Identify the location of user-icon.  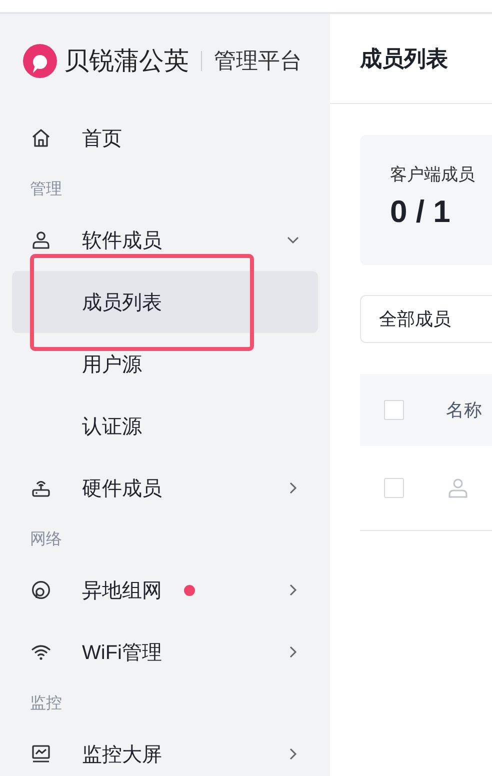
(41, 240).